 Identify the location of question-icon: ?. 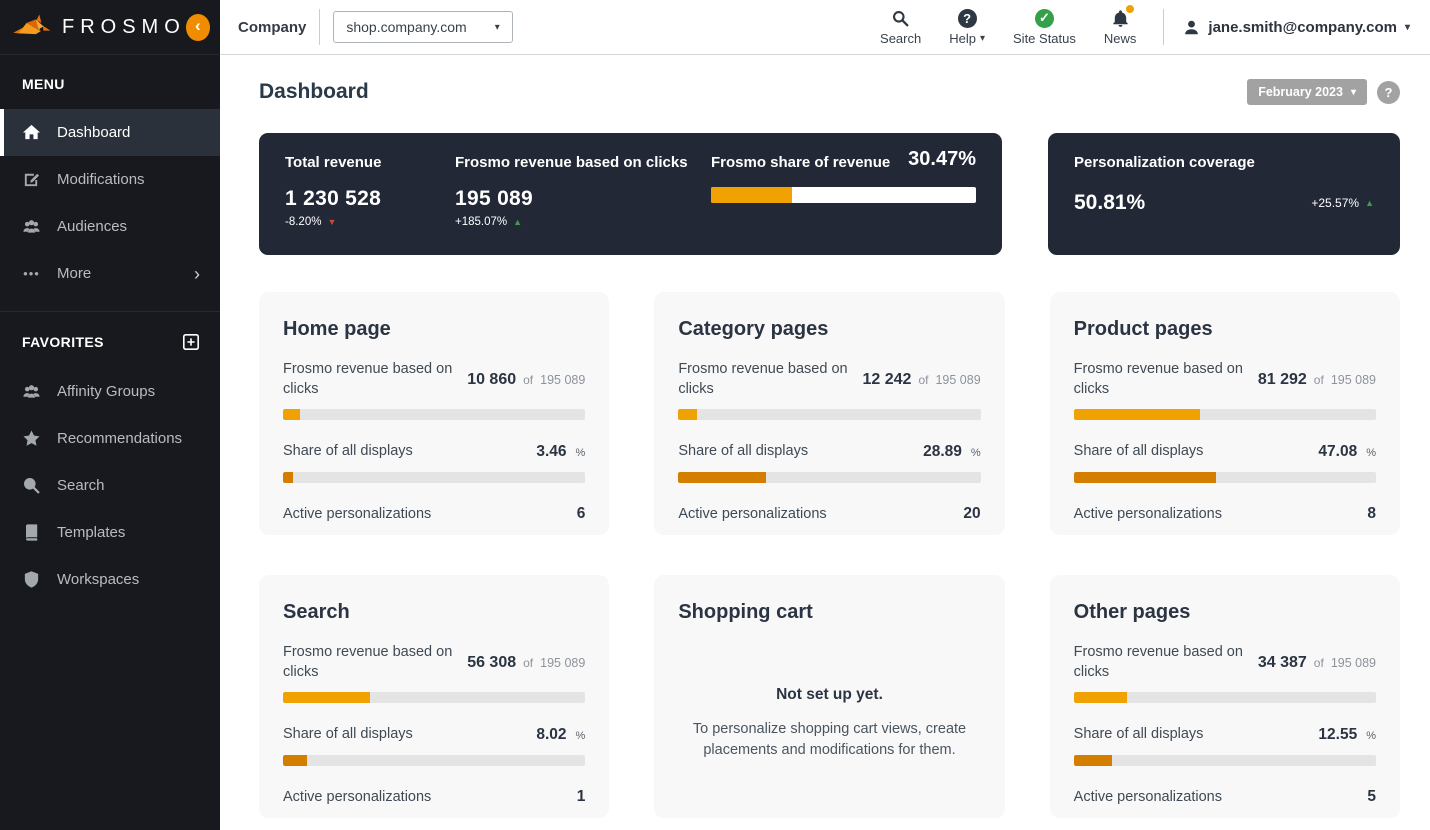
(967, 18).